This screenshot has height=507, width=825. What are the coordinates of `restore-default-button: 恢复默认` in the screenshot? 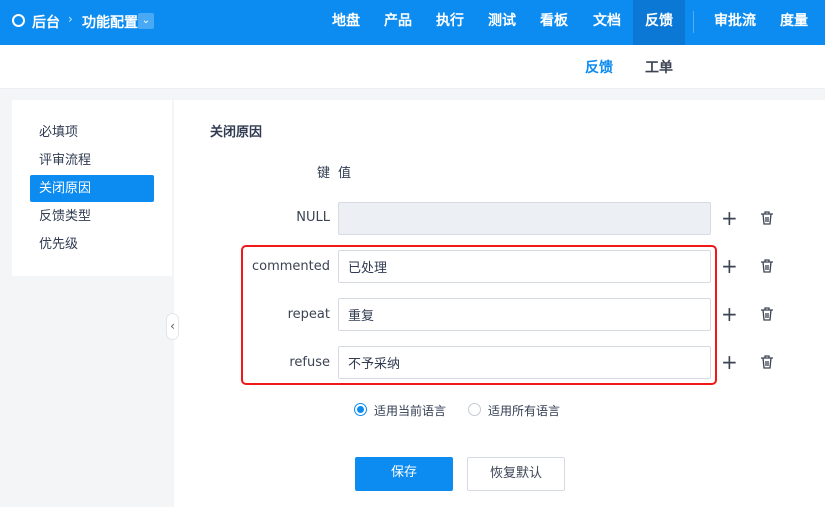 It's located at (516, 474).